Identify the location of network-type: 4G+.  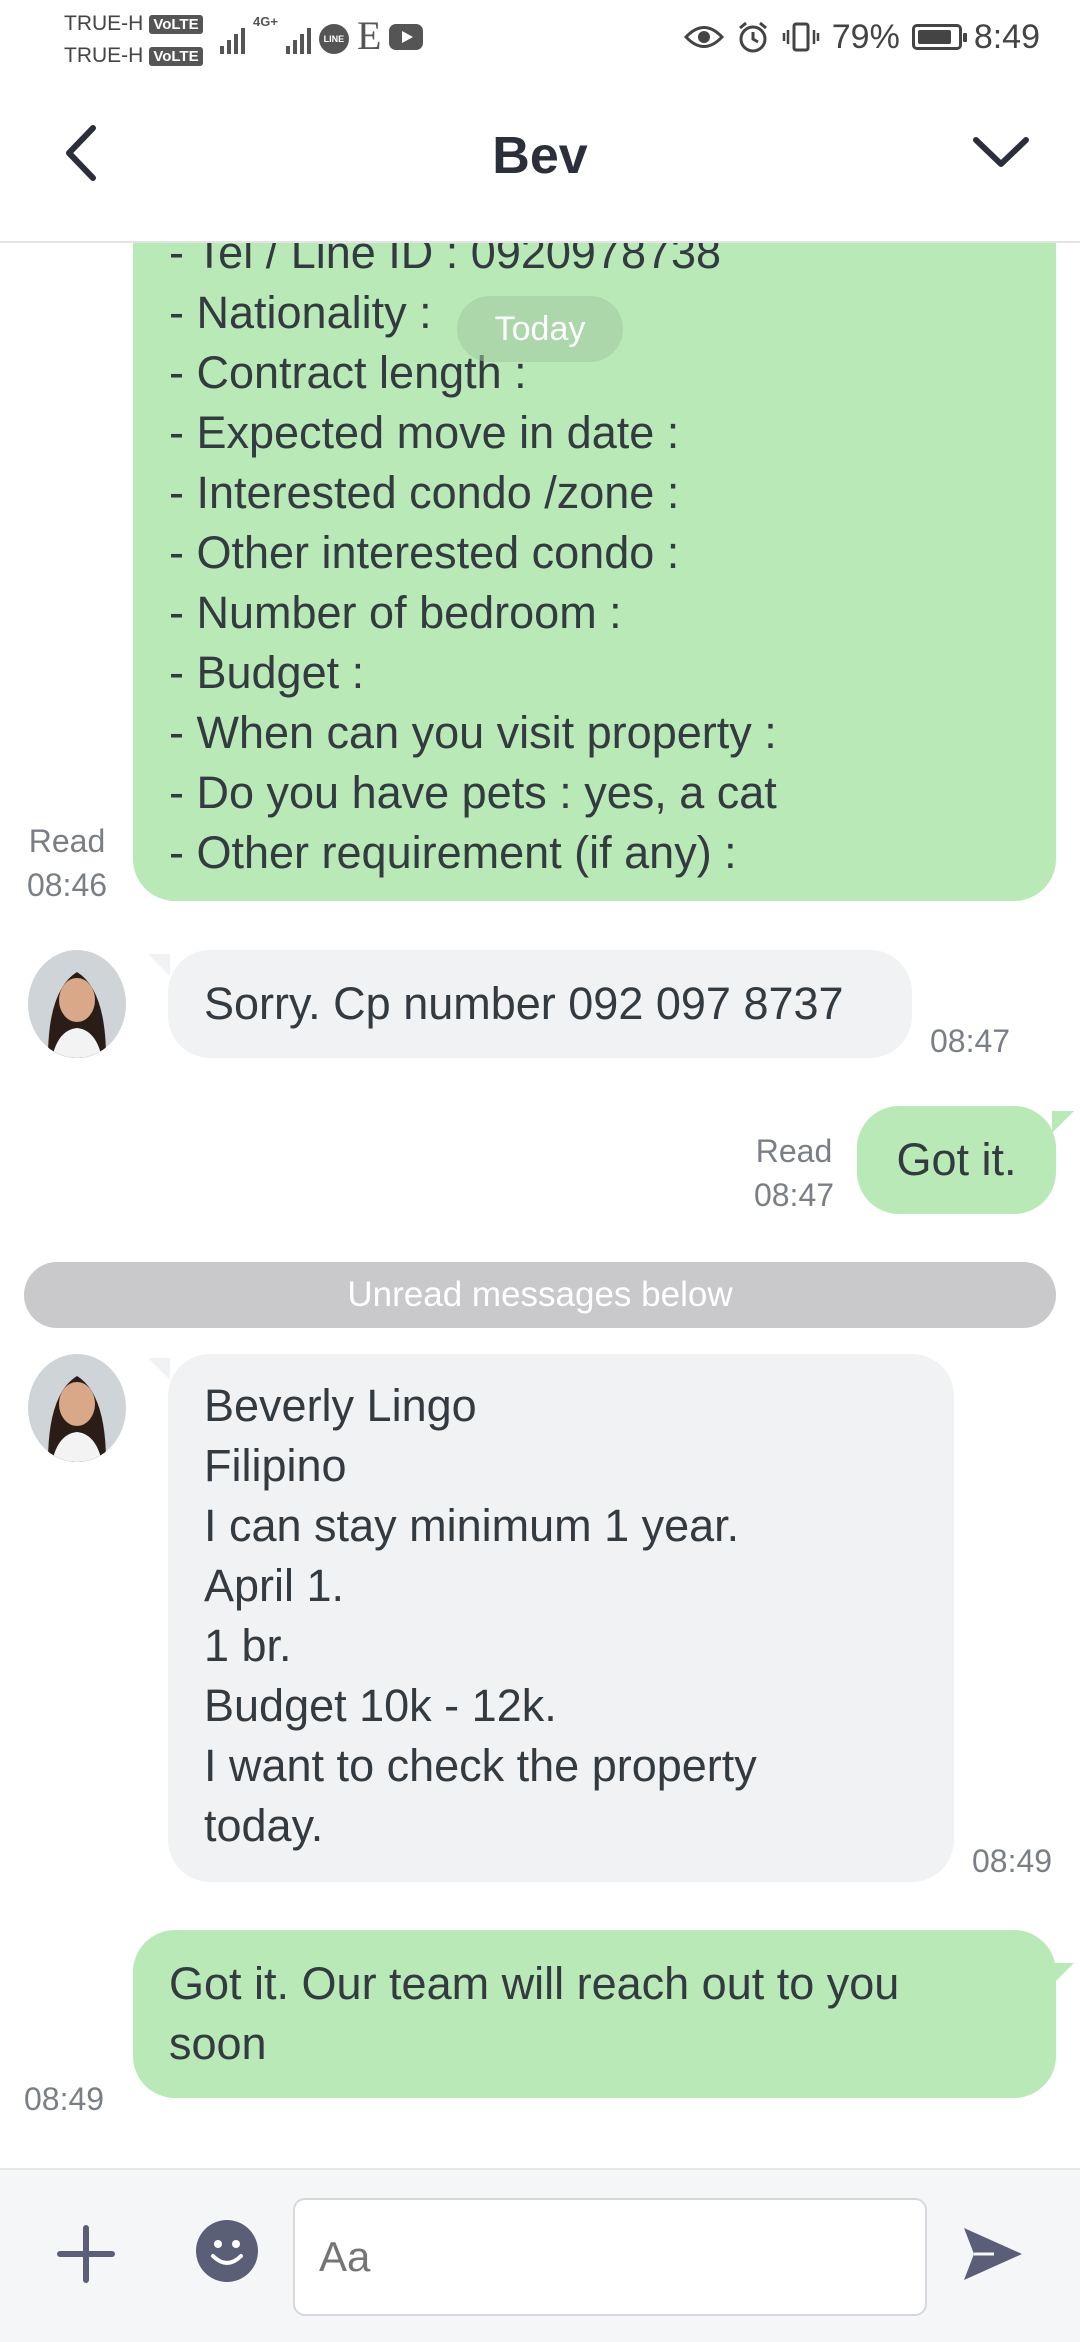
(265, 21).